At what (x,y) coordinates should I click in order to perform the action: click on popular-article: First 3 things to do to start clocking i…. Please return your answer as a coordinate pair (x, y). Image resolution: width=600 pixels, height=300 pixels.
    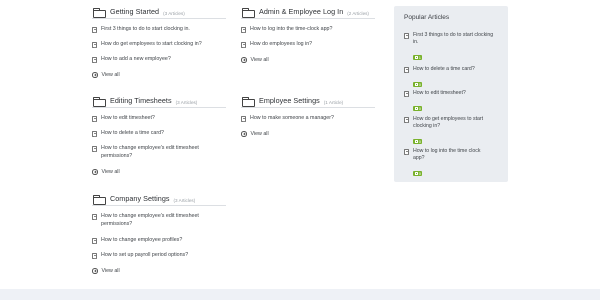
    Looking at the image, I should click on (451, 48).